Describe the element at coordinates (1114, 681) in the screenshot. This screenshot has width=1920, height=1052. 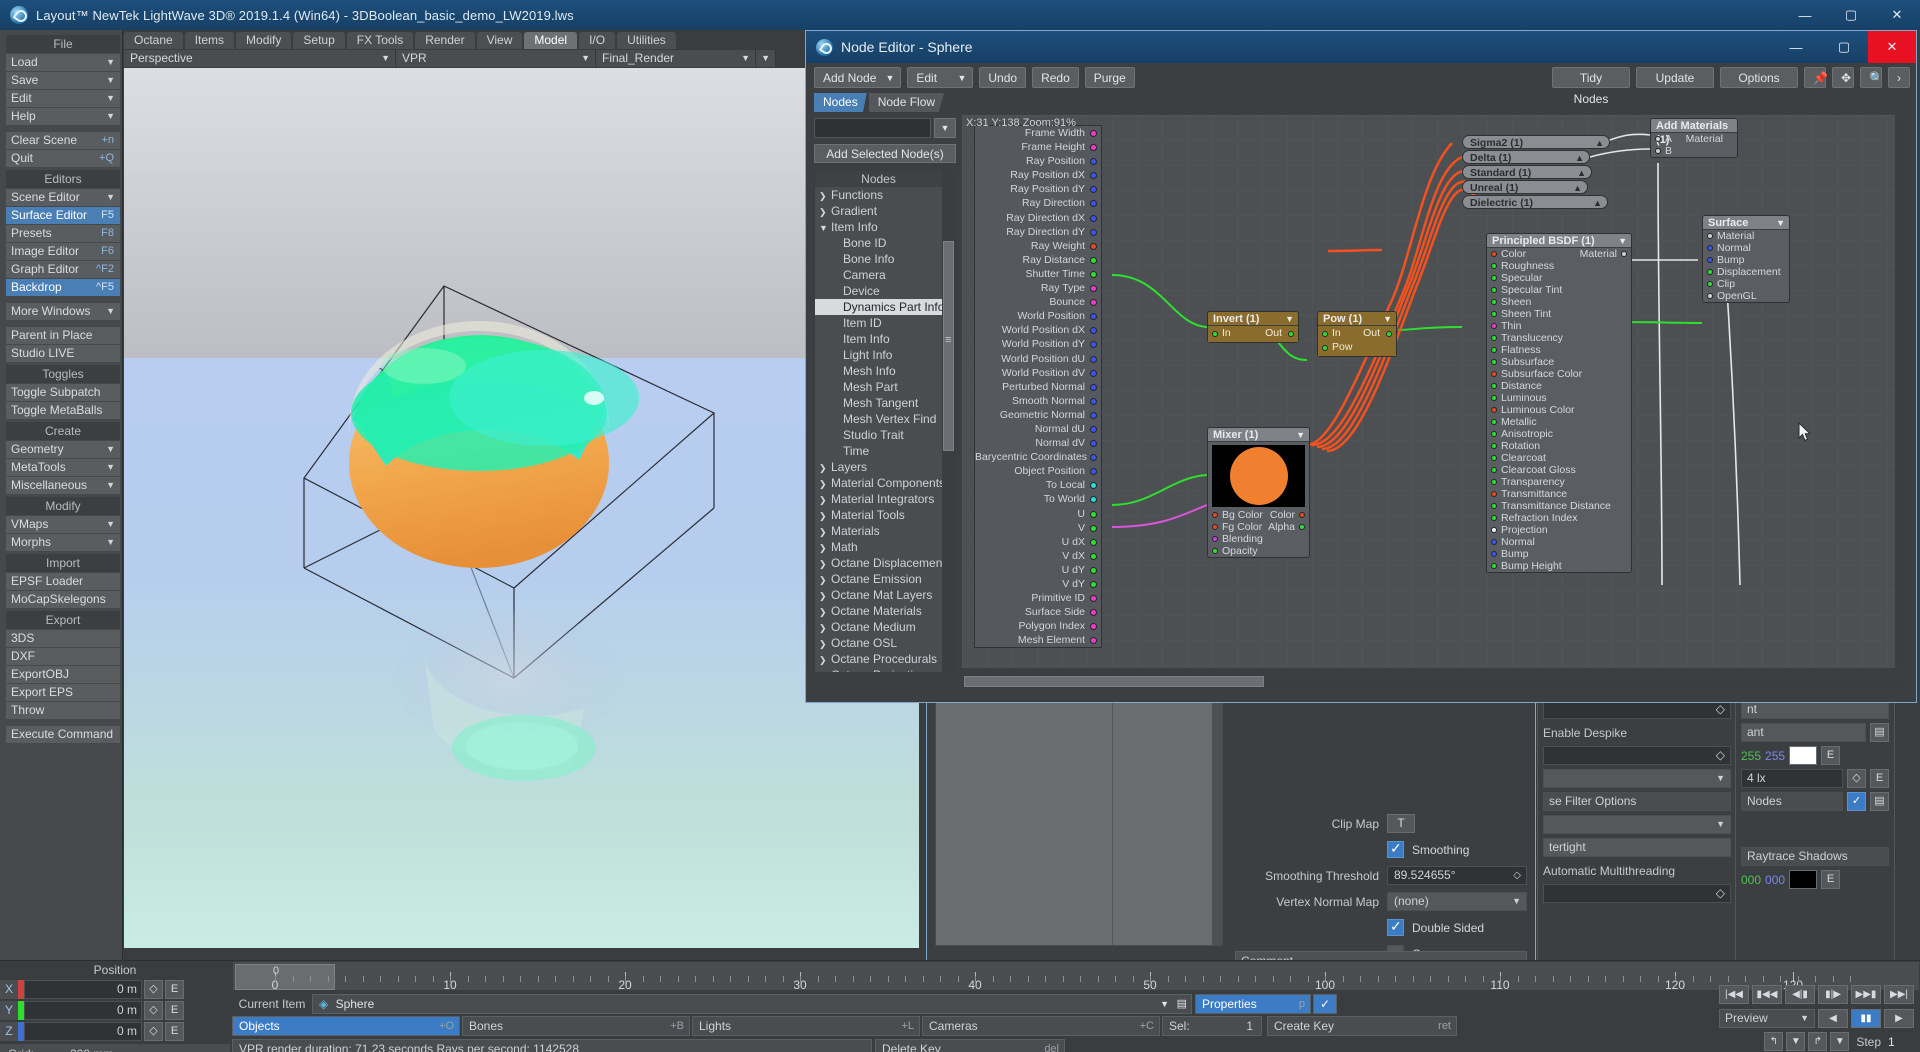
I see `scrollbar-thumb` at that location.